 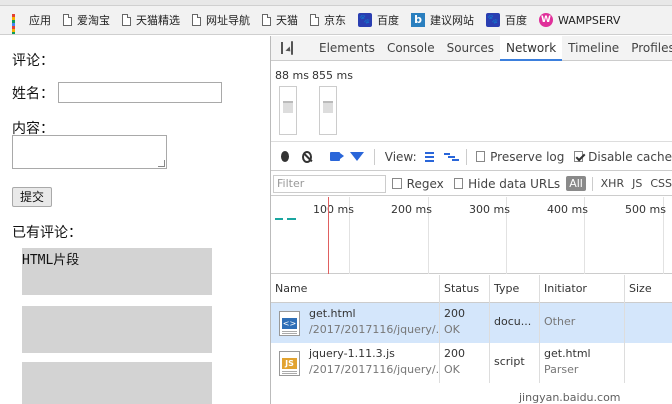 What do you see at coordinates (51, 260) in the screenshot?
I see `comment-text: HTML片段` at bounding box center [51, 260].